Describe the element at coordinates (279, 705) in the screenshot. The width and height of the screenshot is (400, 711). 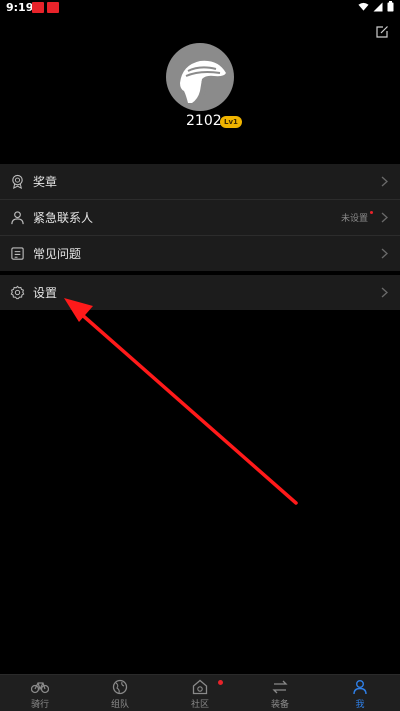
I see `tab-label: 装备` at that location.